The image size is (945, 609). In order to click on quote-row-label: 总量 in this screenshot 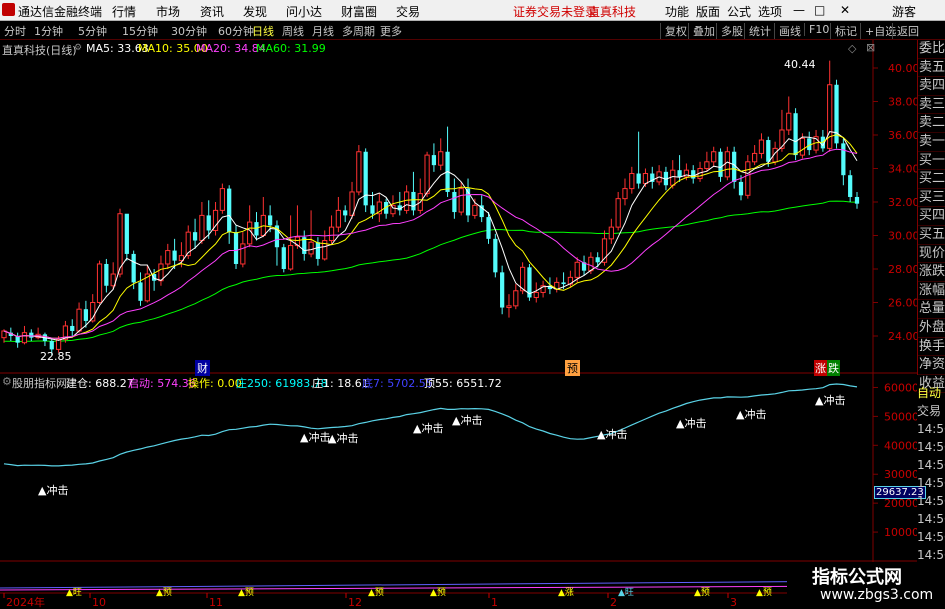, I will do `click(931, 309)`.